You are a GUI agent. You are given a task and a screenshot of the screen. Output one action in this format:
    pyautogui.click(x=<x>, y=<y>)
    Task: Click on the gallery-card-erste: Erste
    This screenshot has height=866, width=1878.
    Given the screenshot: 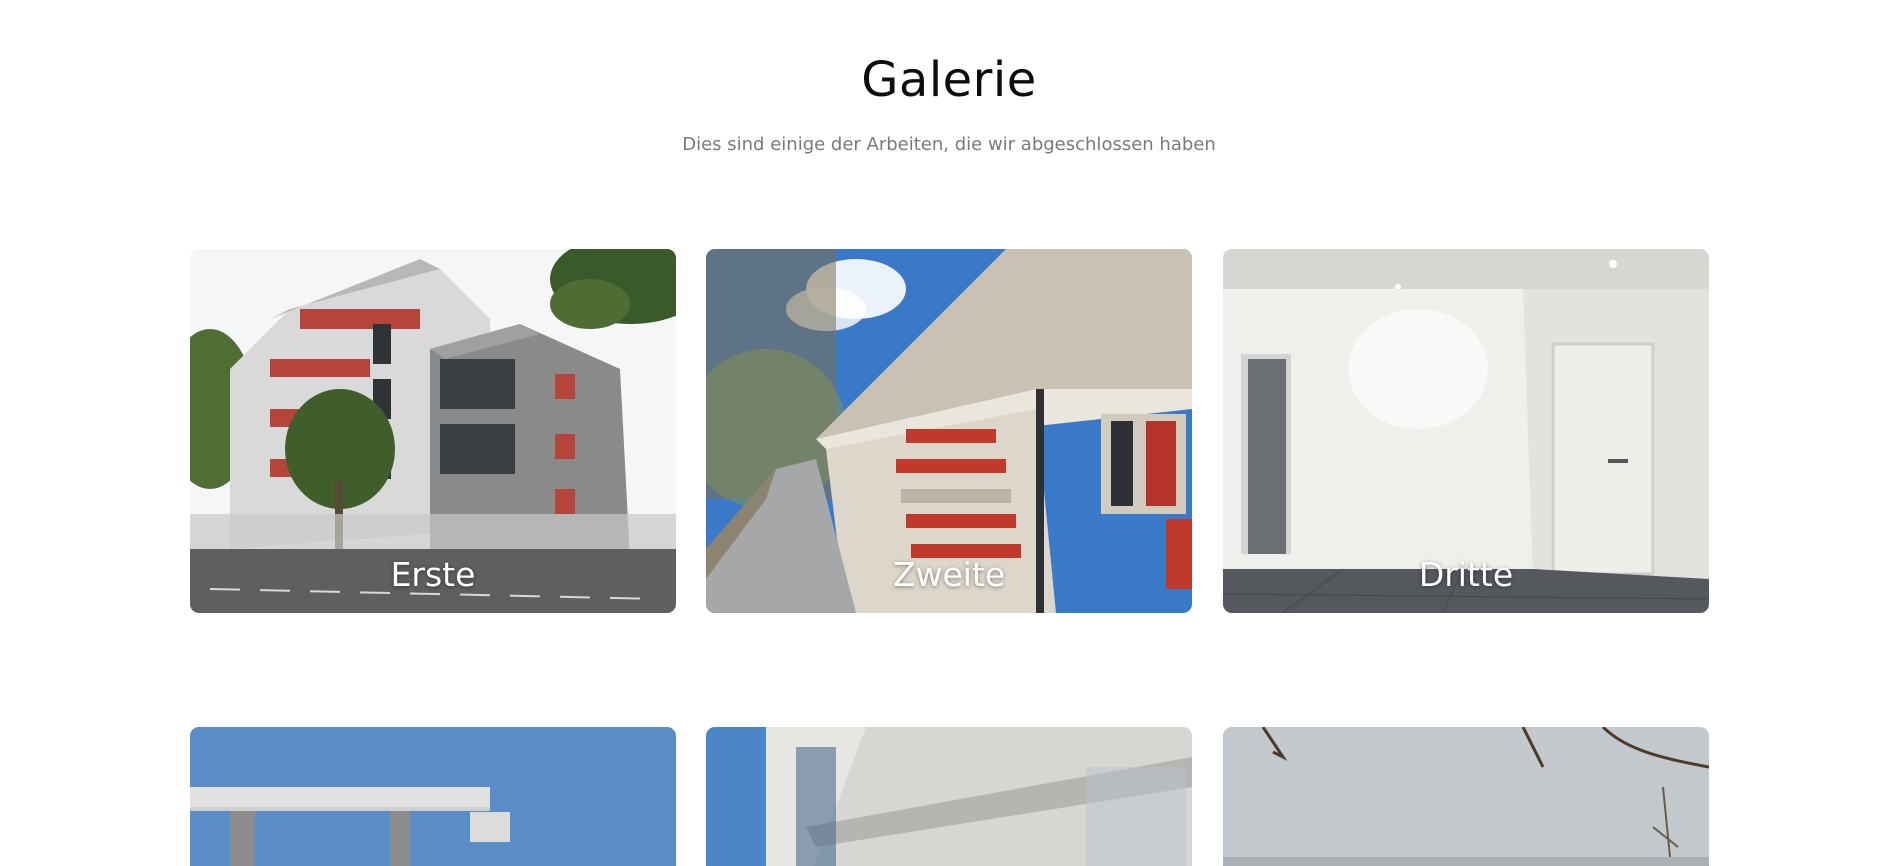 What is the action you would take?
    pyautogui.click(x=433, y=431)
    